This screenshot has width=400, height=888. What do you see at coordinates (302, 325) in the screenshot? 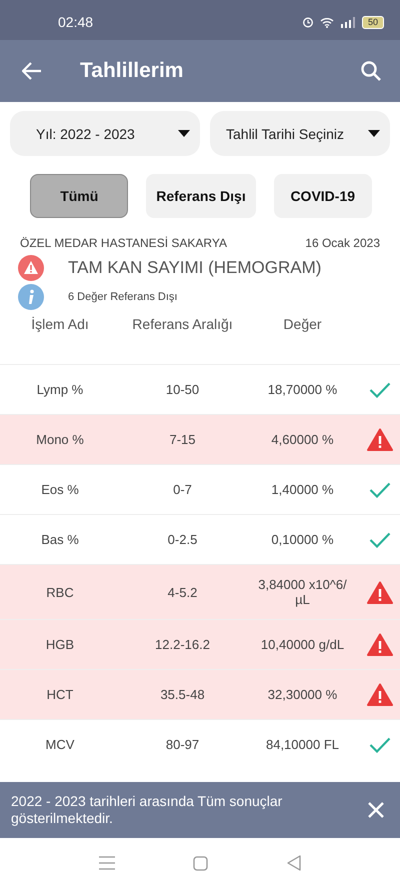
I see `column-header: Değer` at bounding box center [302, 325].